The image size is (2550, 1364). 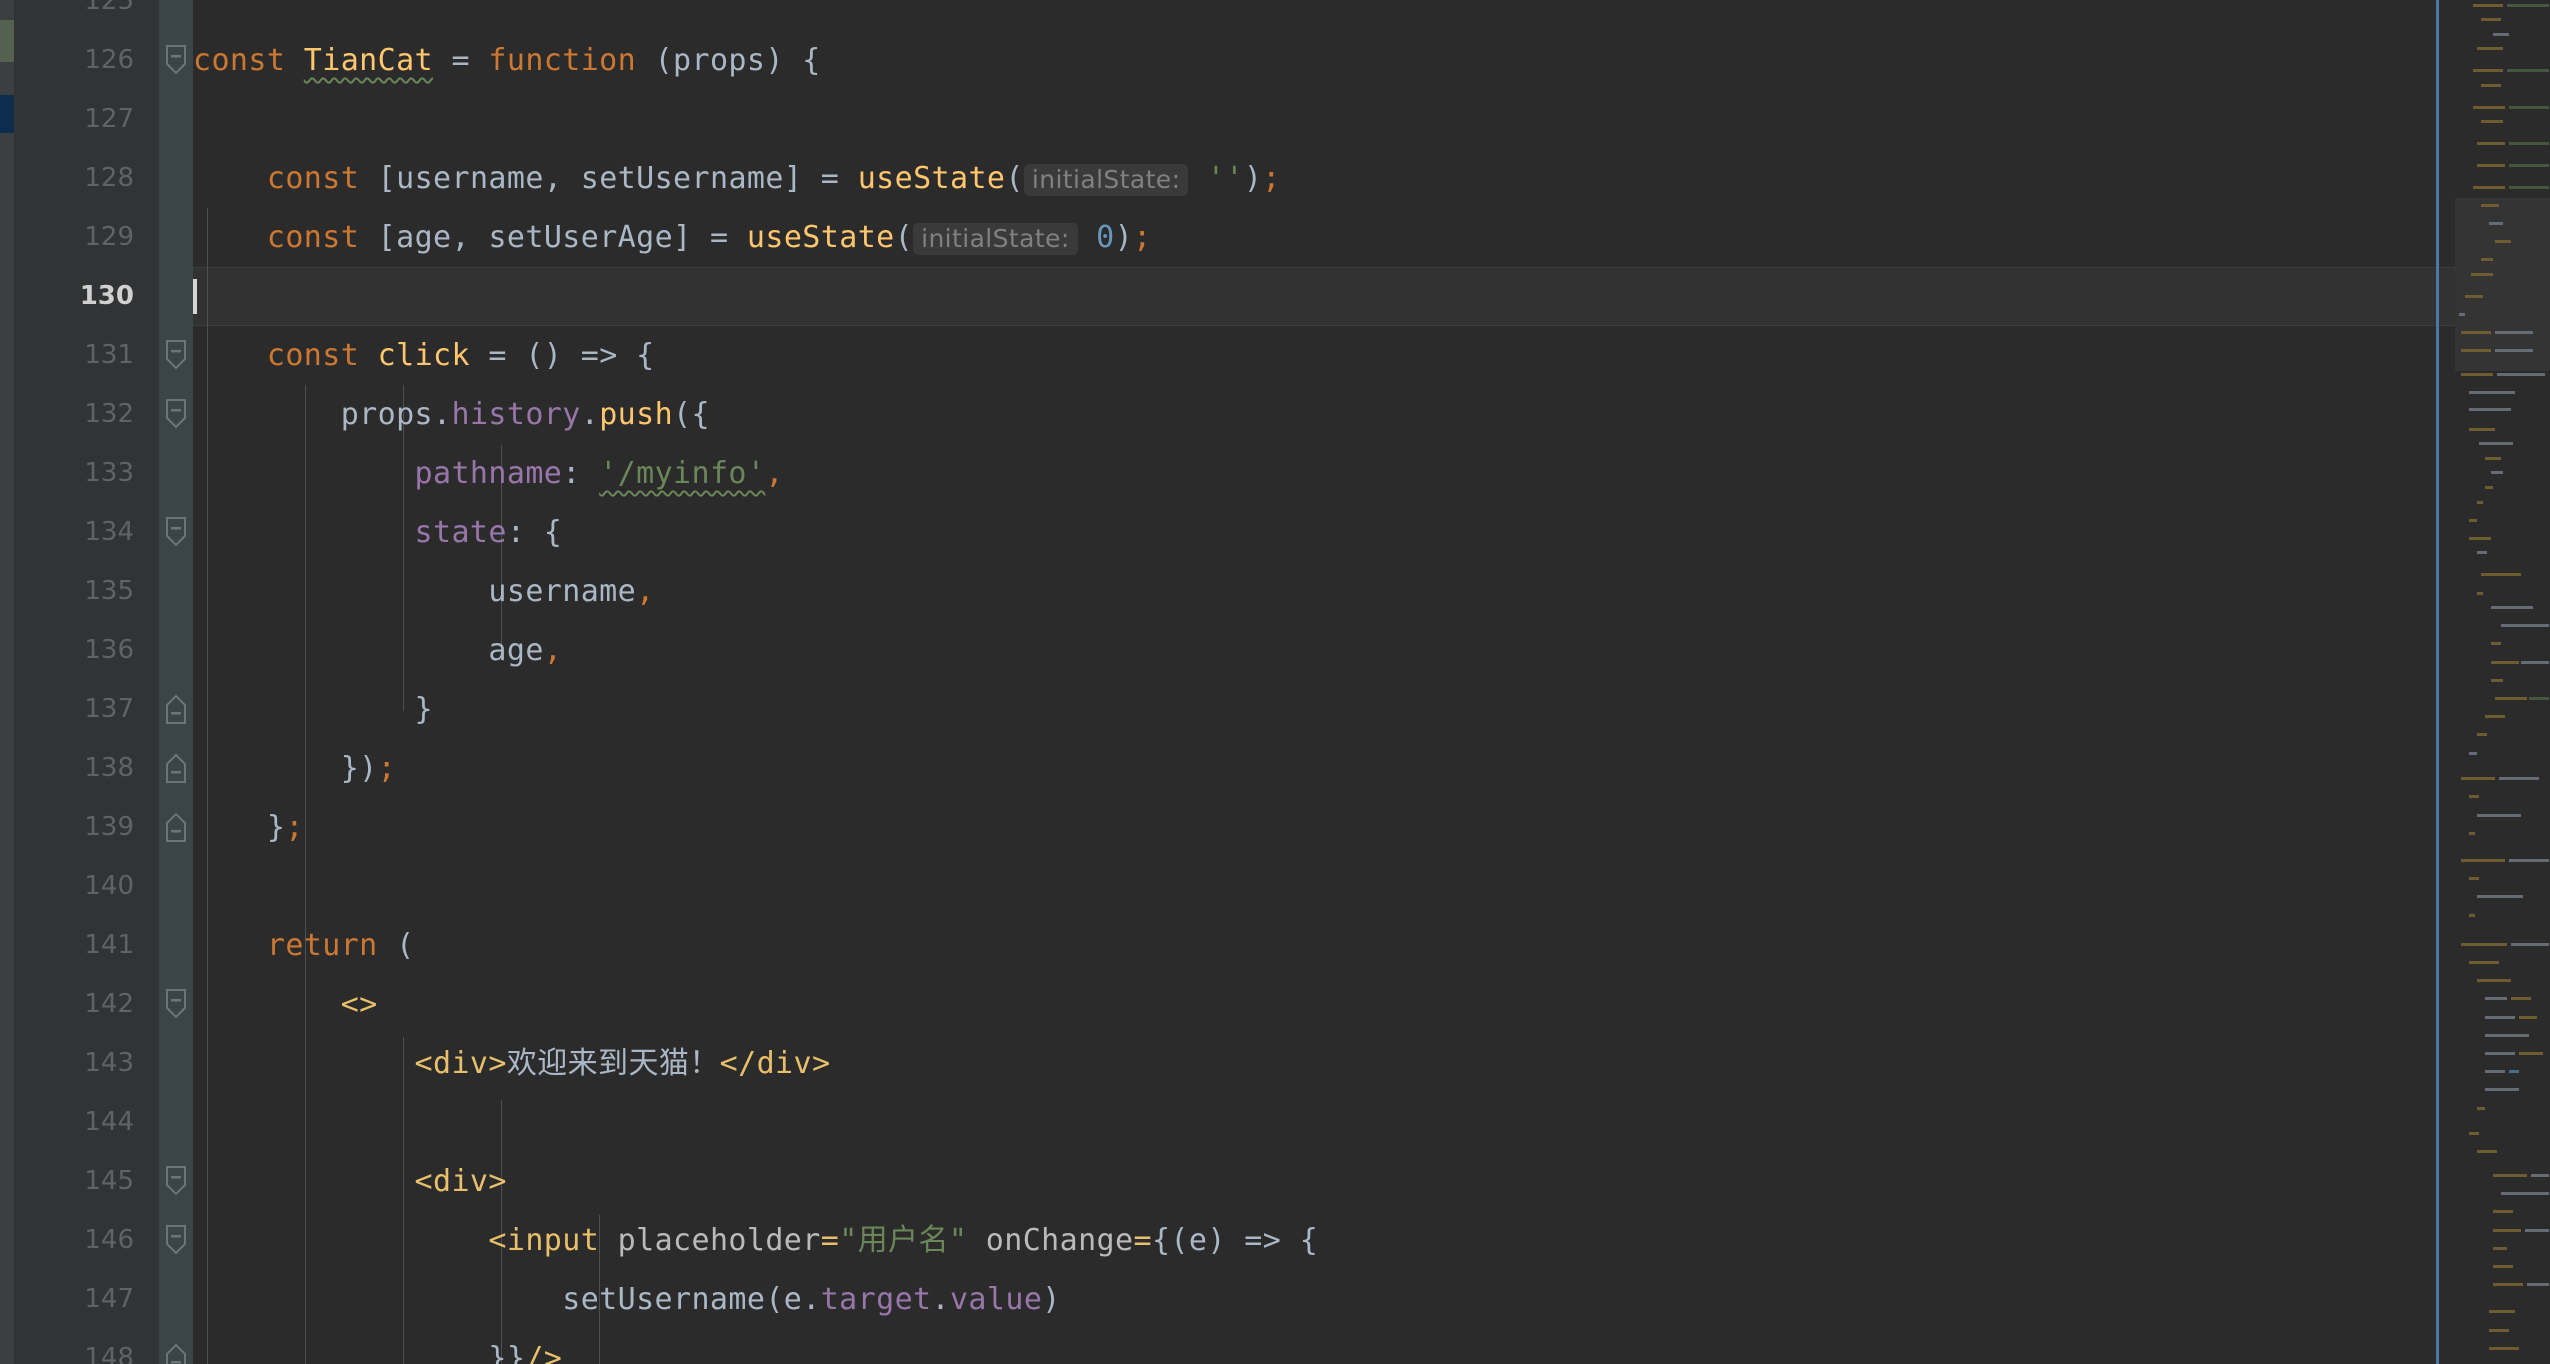 What do you see at coordinates (74, 473) in the screenshot?
I see `line-number-133: 133` at bounding box center [74, 473].